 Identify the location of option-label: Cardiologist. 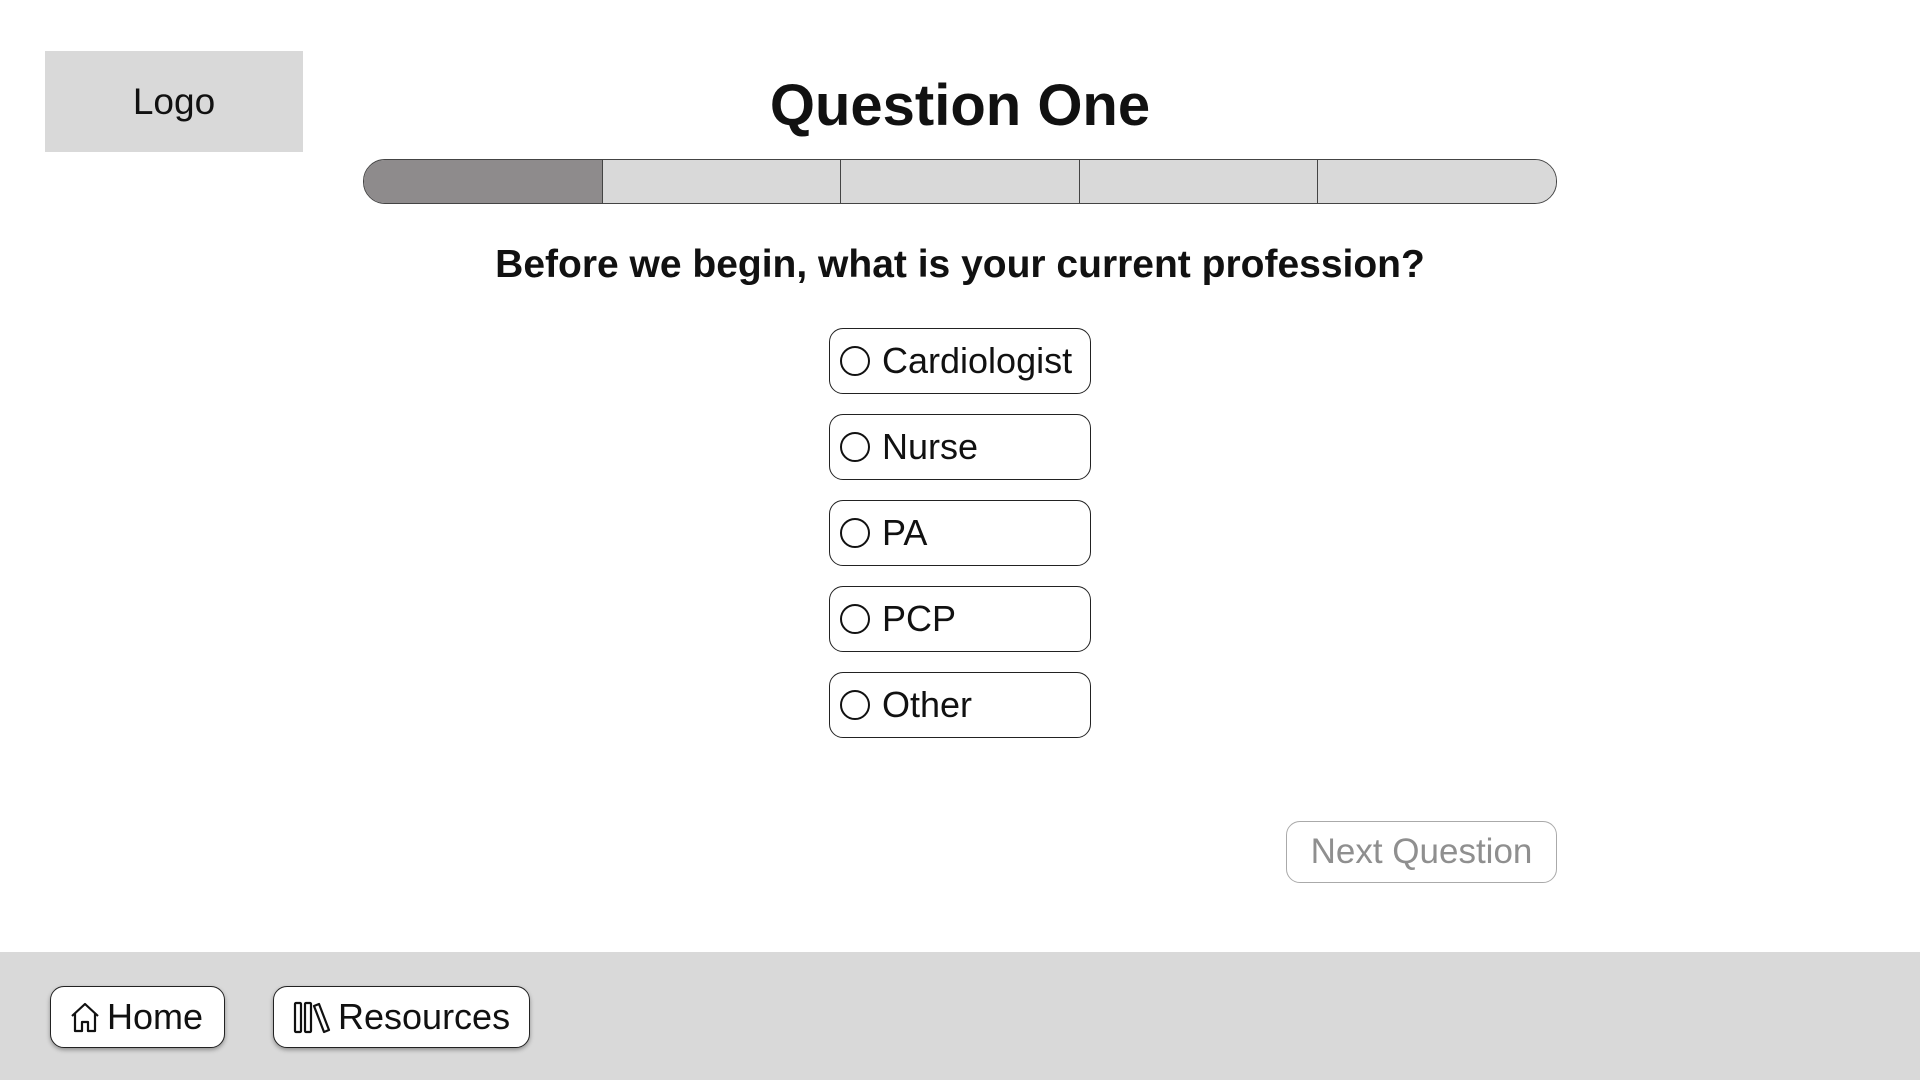
(977, 360).